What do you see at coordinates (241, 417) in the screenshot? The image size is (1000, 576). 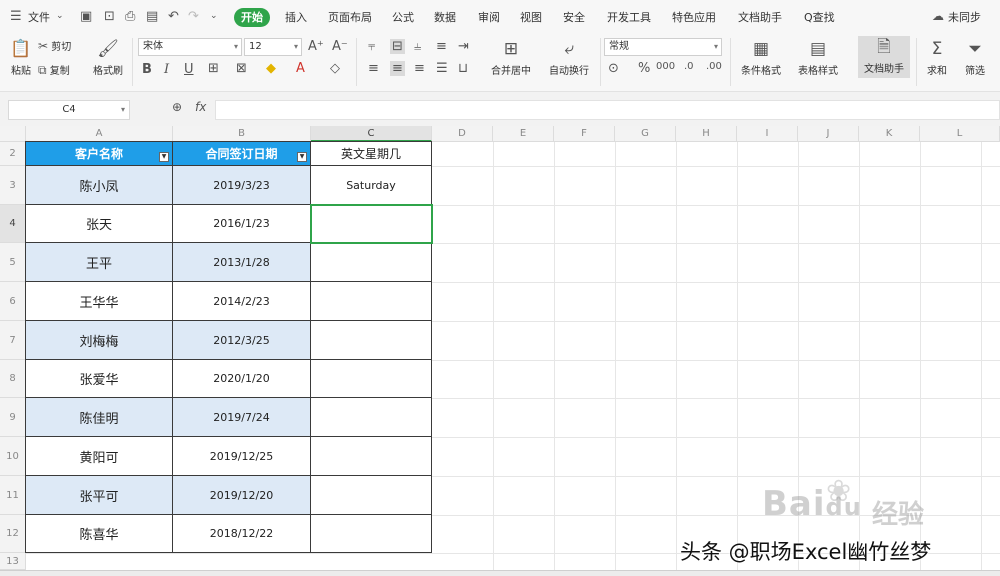 I see `table-cell: 2019/7/24` at bounding box center [241, 417].